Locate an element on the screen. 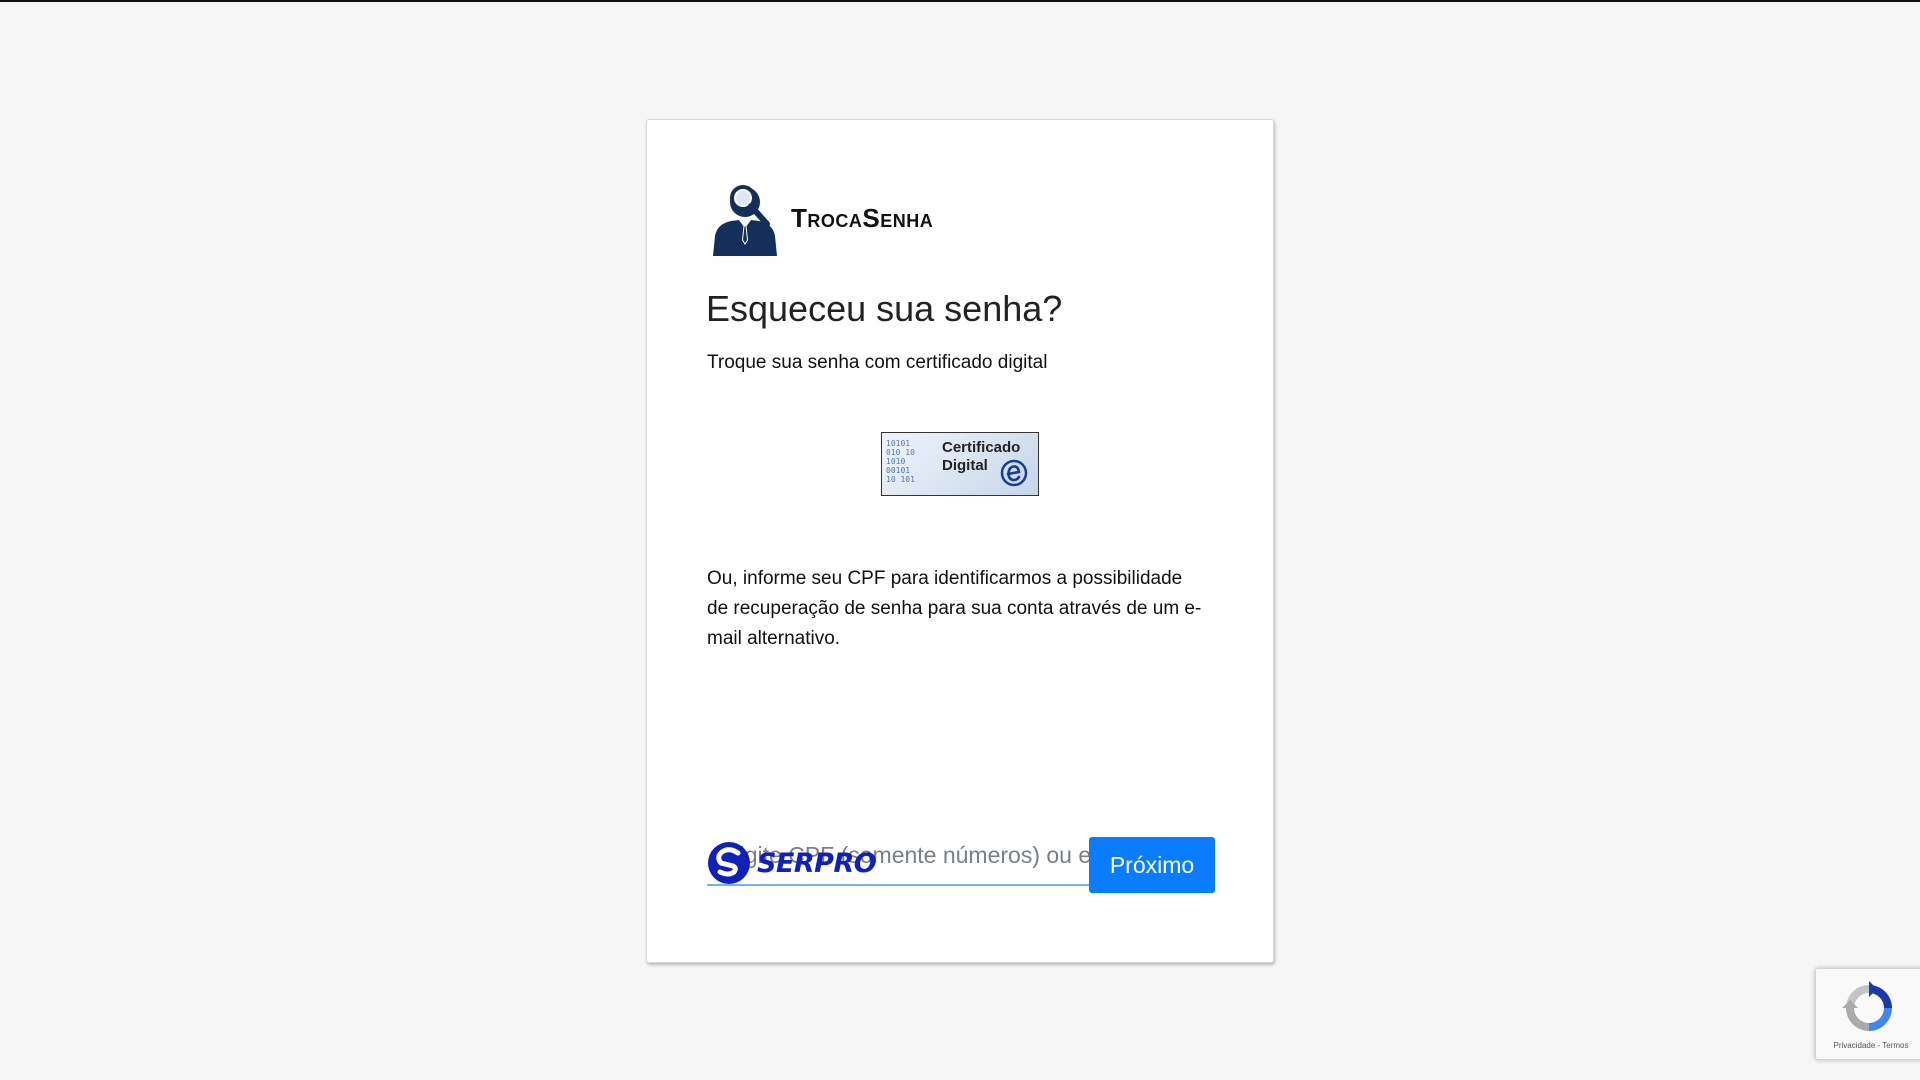 The height and width of the screenshot is (1080, 1920). serpro-logo: SERPRO is located at coordinates (792, 863).